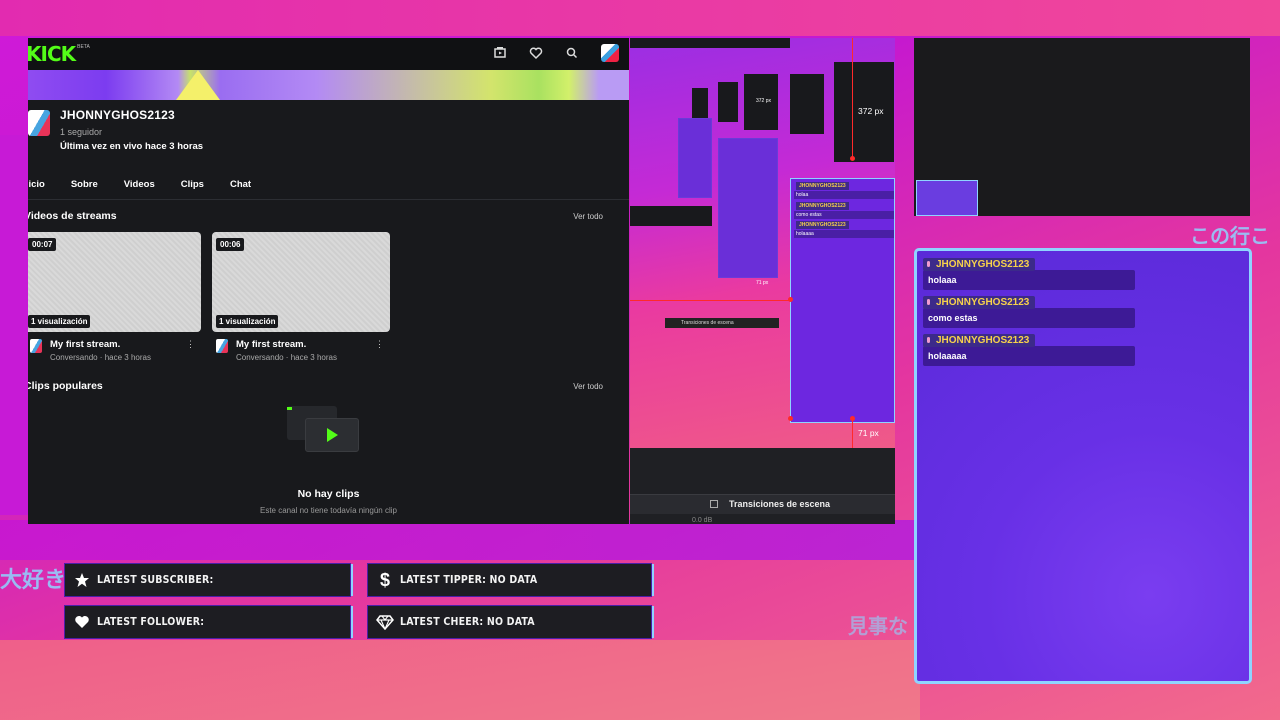 The width and height of the screenshot is (1280, 720). What do you see at coordinates (1029, 280) in the screenshot?
I see `chat-text: holaaa` at bounding box center [1029, 280].